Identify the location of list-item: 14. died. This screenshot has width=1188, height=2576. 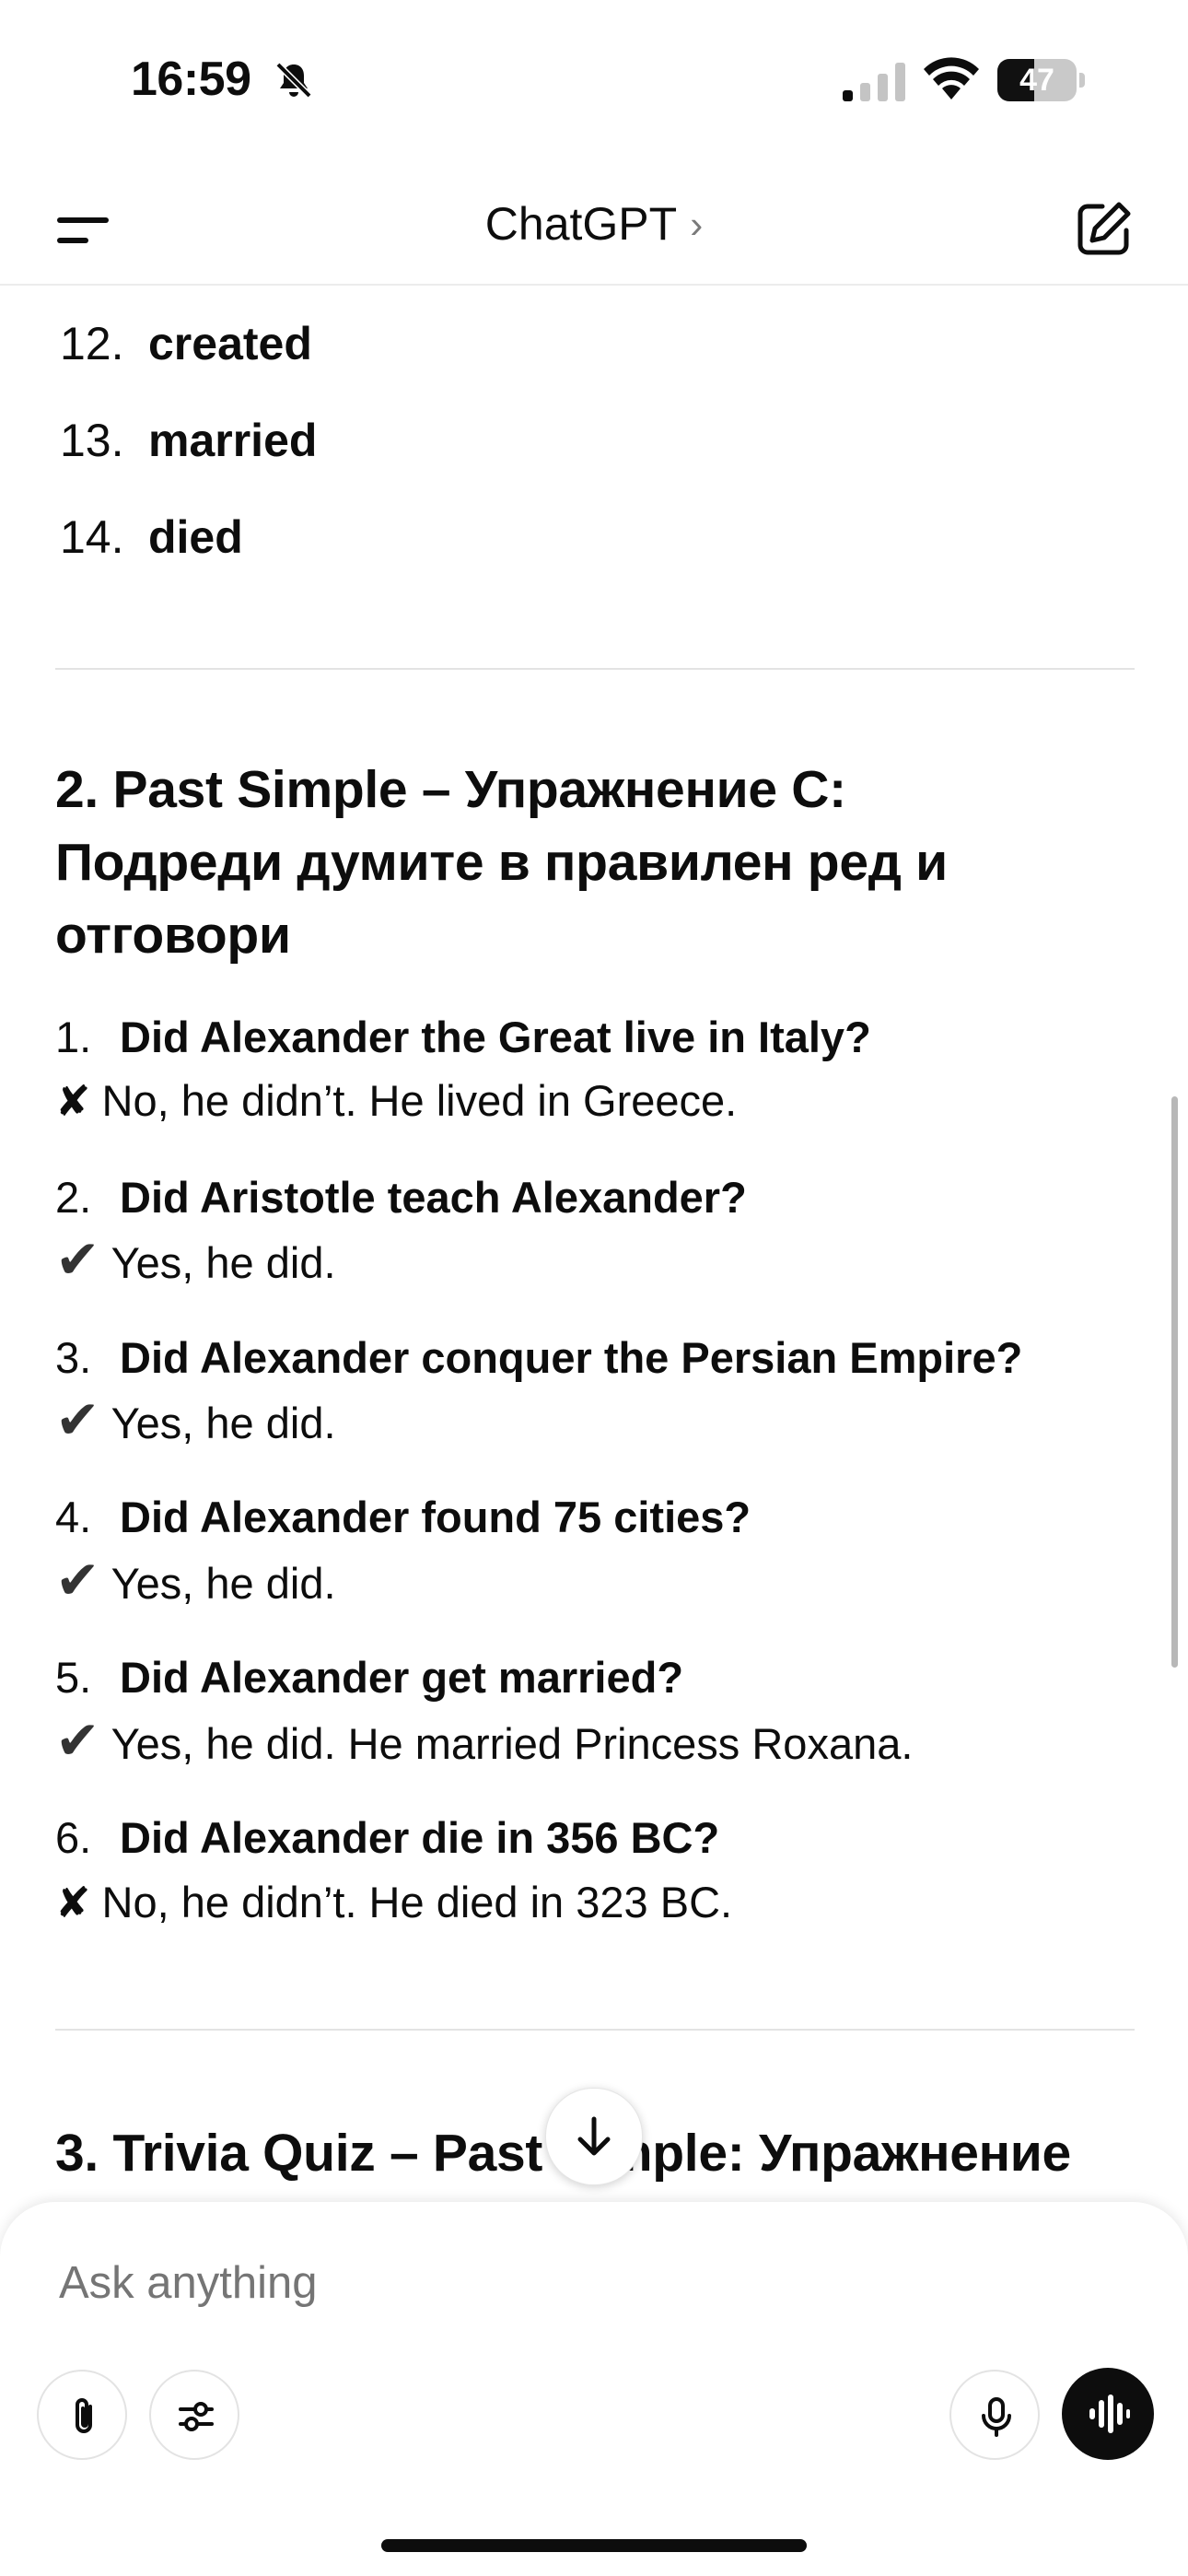
(151, 537).